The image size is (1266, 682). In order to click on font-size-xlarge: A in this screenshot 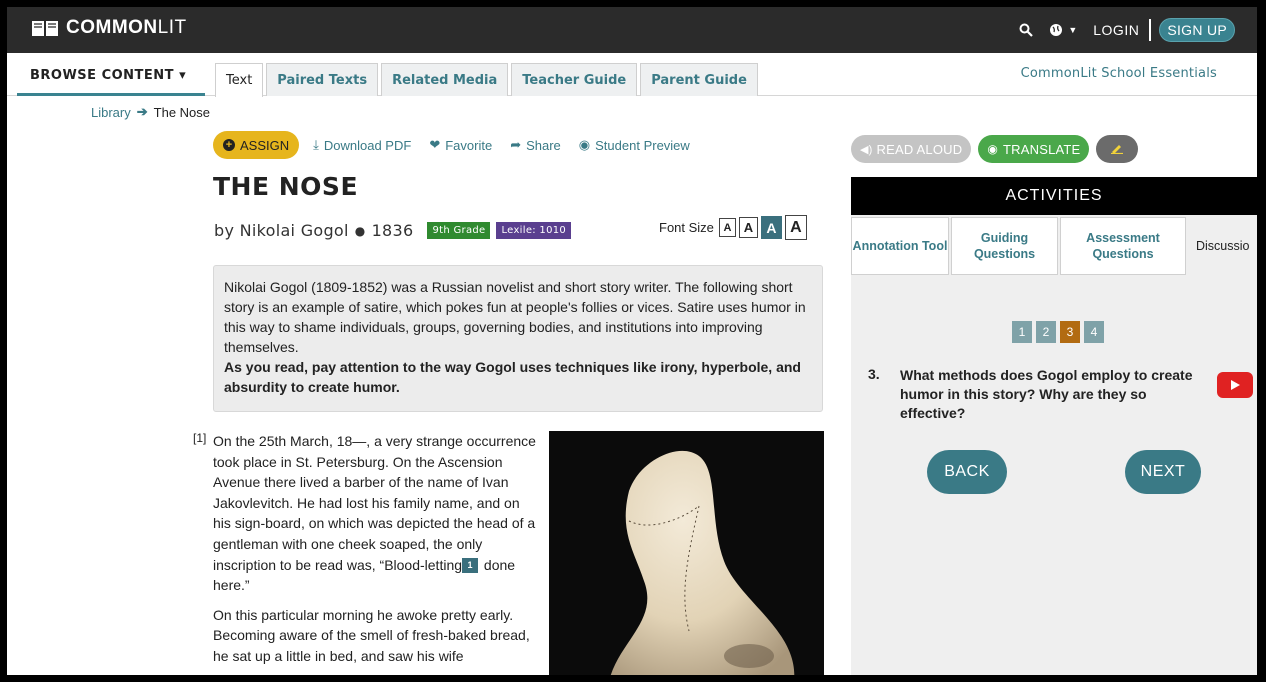, I will do `click(795, 227)`.